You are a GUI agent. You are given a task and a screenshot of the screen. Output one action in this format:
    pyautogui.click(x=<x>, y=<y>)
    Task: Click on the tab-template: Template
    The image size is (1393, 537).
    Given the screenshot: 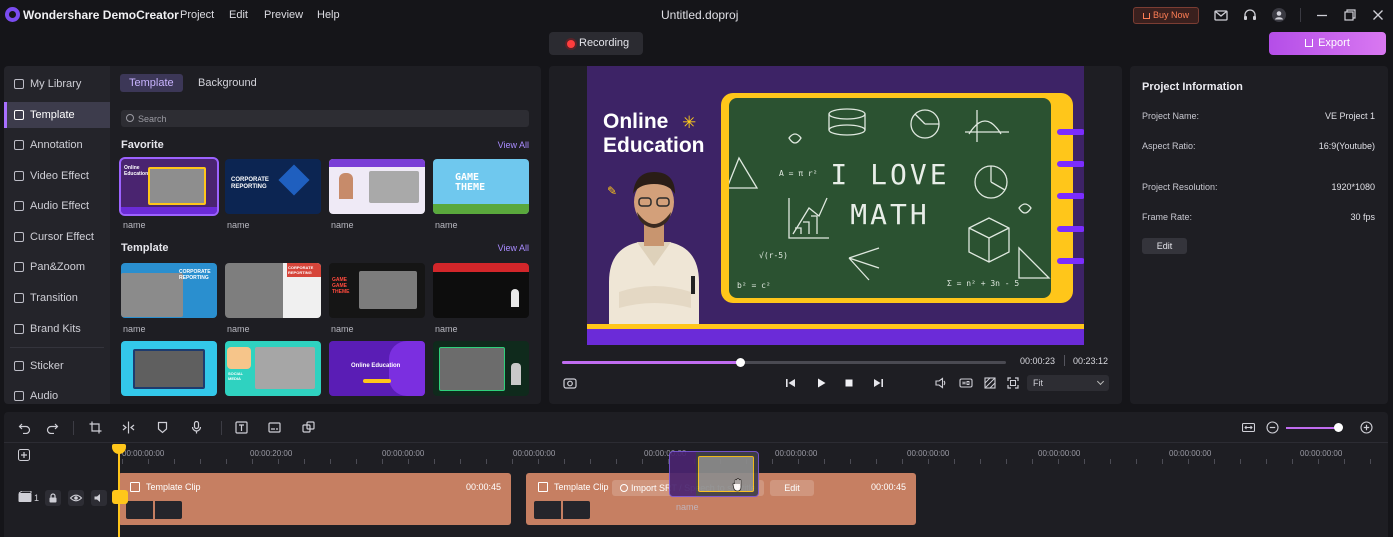 What is the action you would take?
    pyautogui.click(x=151, y=83)
    